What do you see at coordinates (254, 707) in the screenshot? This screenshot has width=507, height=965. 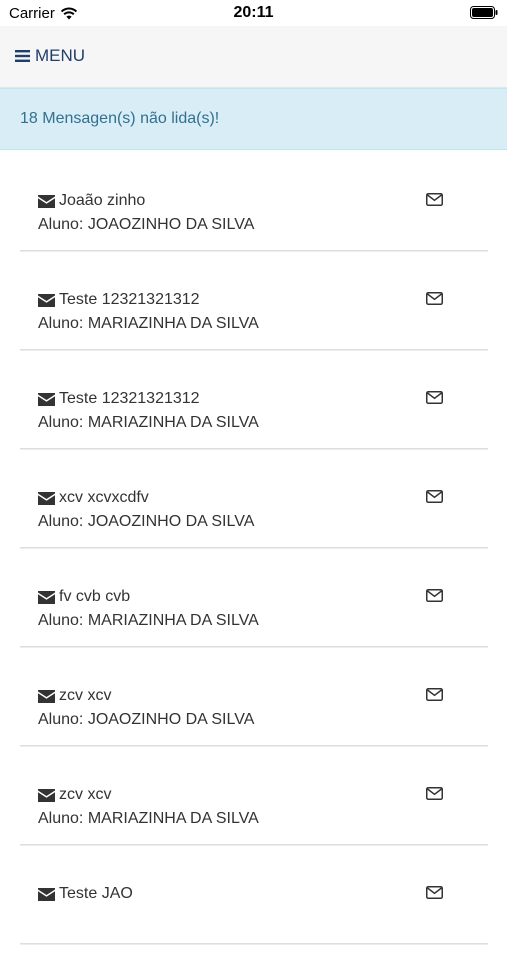 I see `message-item: zcv xcv Aluno: JOAOZINHO DA SILVA` at bounding box center [254, 707].